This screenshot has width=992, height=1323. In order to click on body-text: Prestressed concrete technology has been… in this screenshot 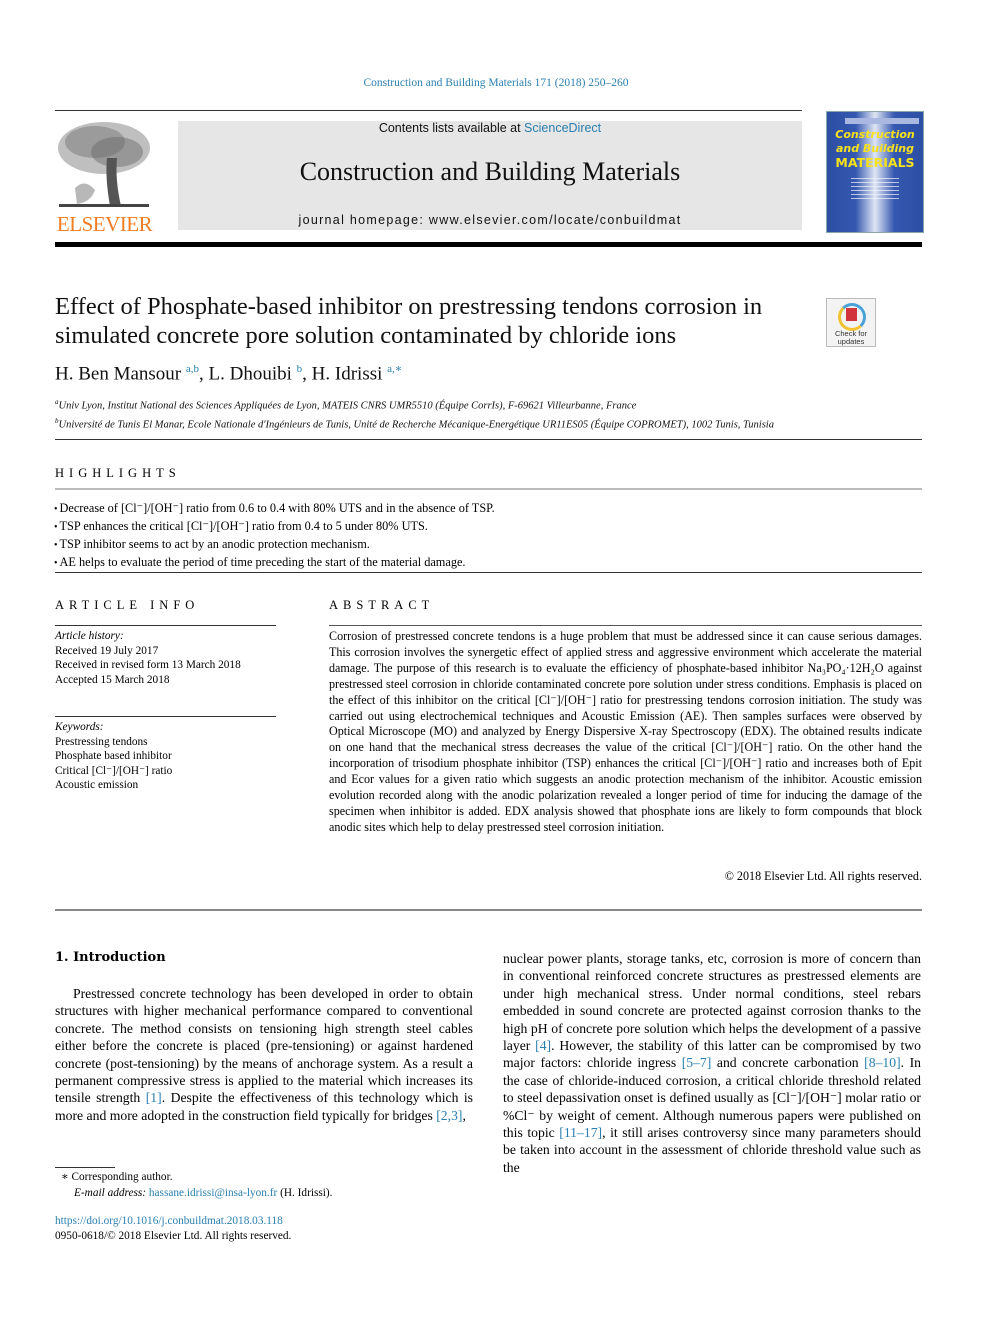, I will do `click(264, 1046)`.